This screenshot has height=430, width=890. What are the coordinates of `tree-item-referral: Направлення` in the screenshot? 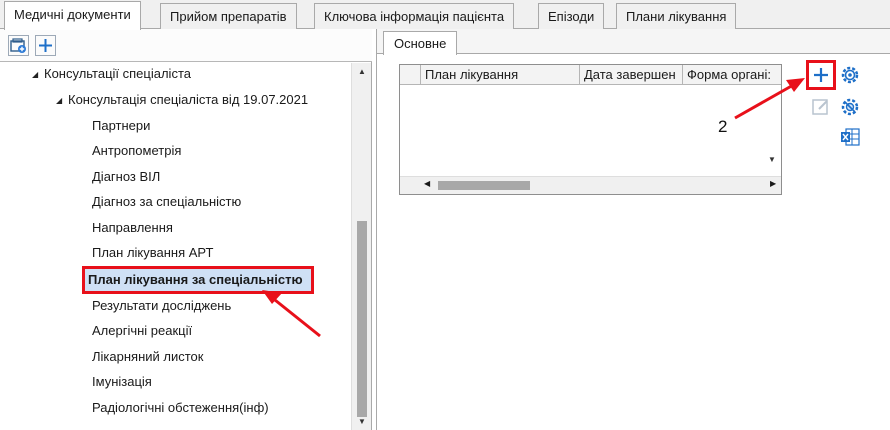 It's located at (132, 228).